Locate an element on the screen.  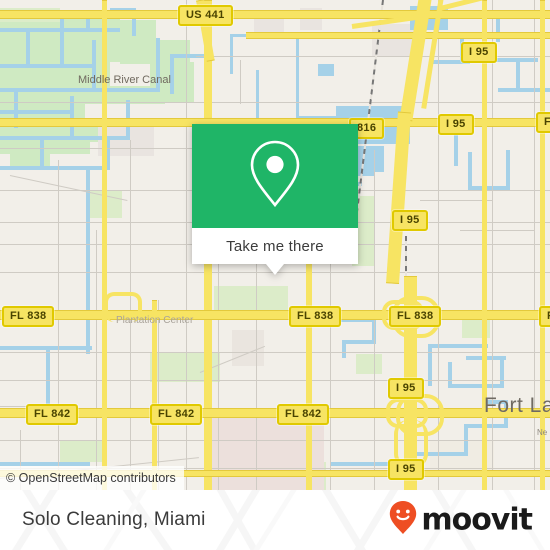
map-label-canal: Middle River Canal is located at coordinates (124, 80).